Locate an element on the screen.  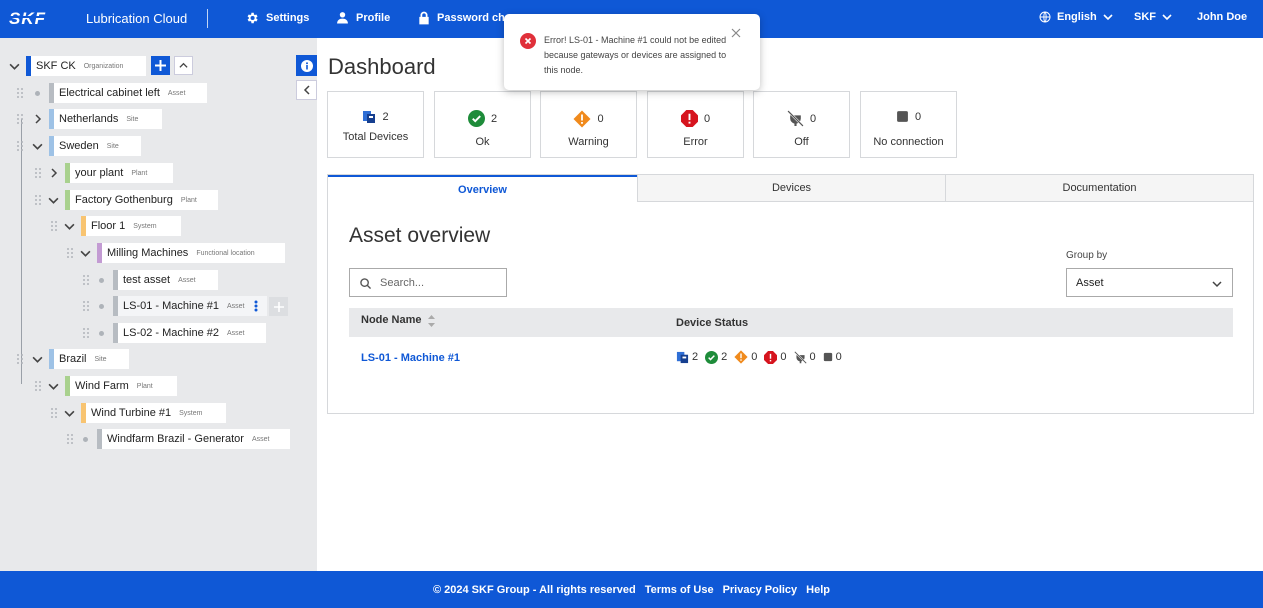
tab-devices: Devices is located at coordinates (791, 188).